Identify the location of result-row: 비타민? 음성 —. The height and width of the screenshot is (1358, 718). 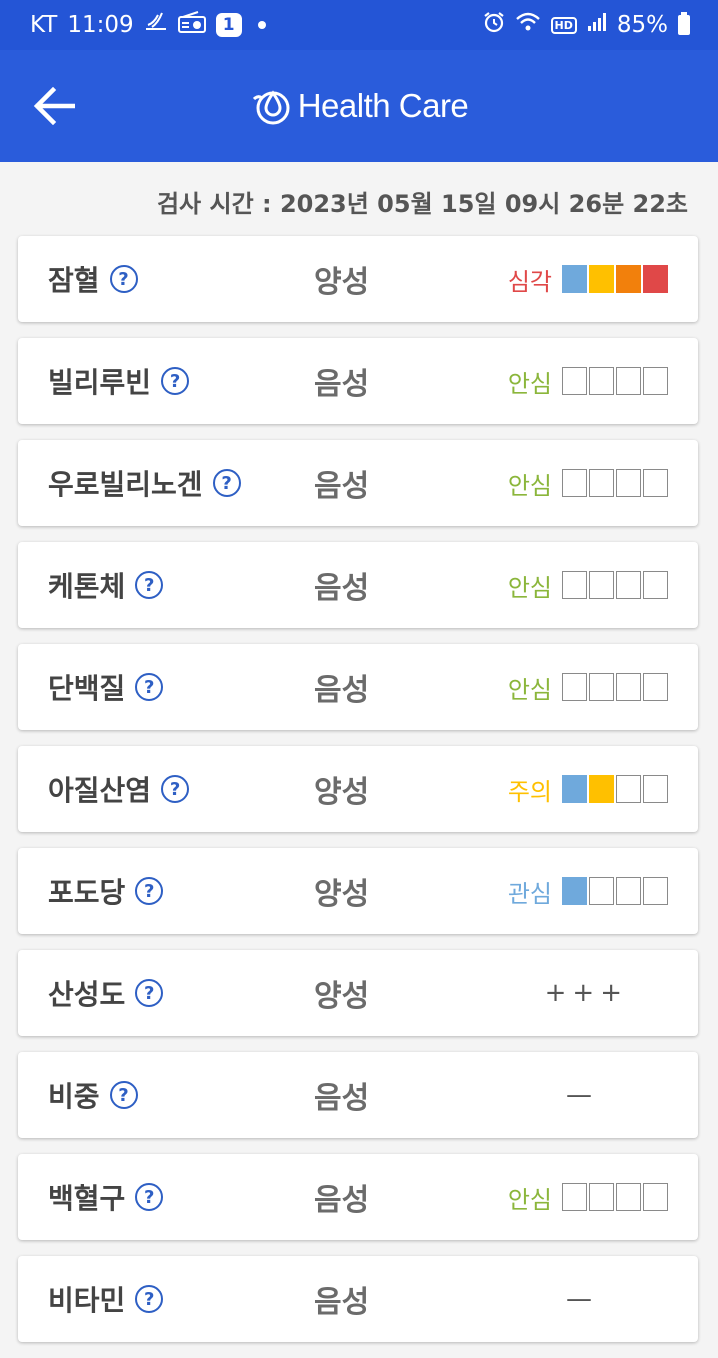
(358, 1299).